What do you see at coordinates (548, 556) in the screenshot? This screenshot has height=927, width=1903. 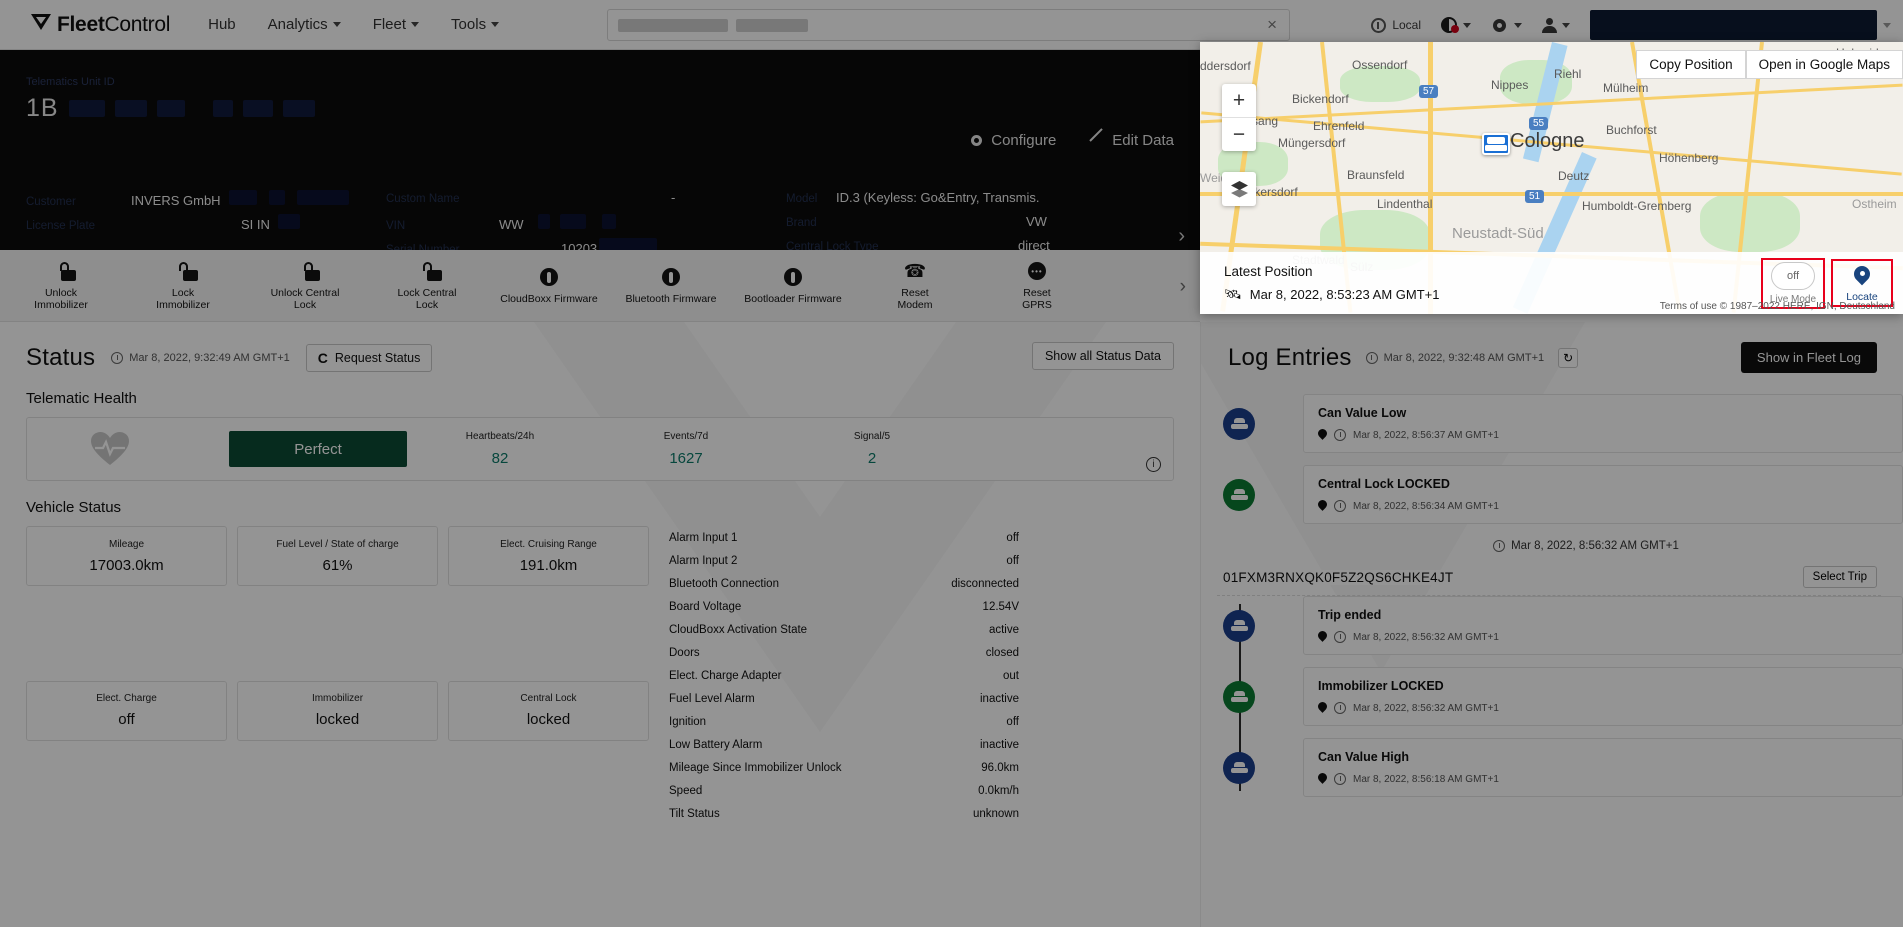 I see `status-card-cruising-range: Elect. Cruising Range 191.0km` at bounding box center [548, 556].